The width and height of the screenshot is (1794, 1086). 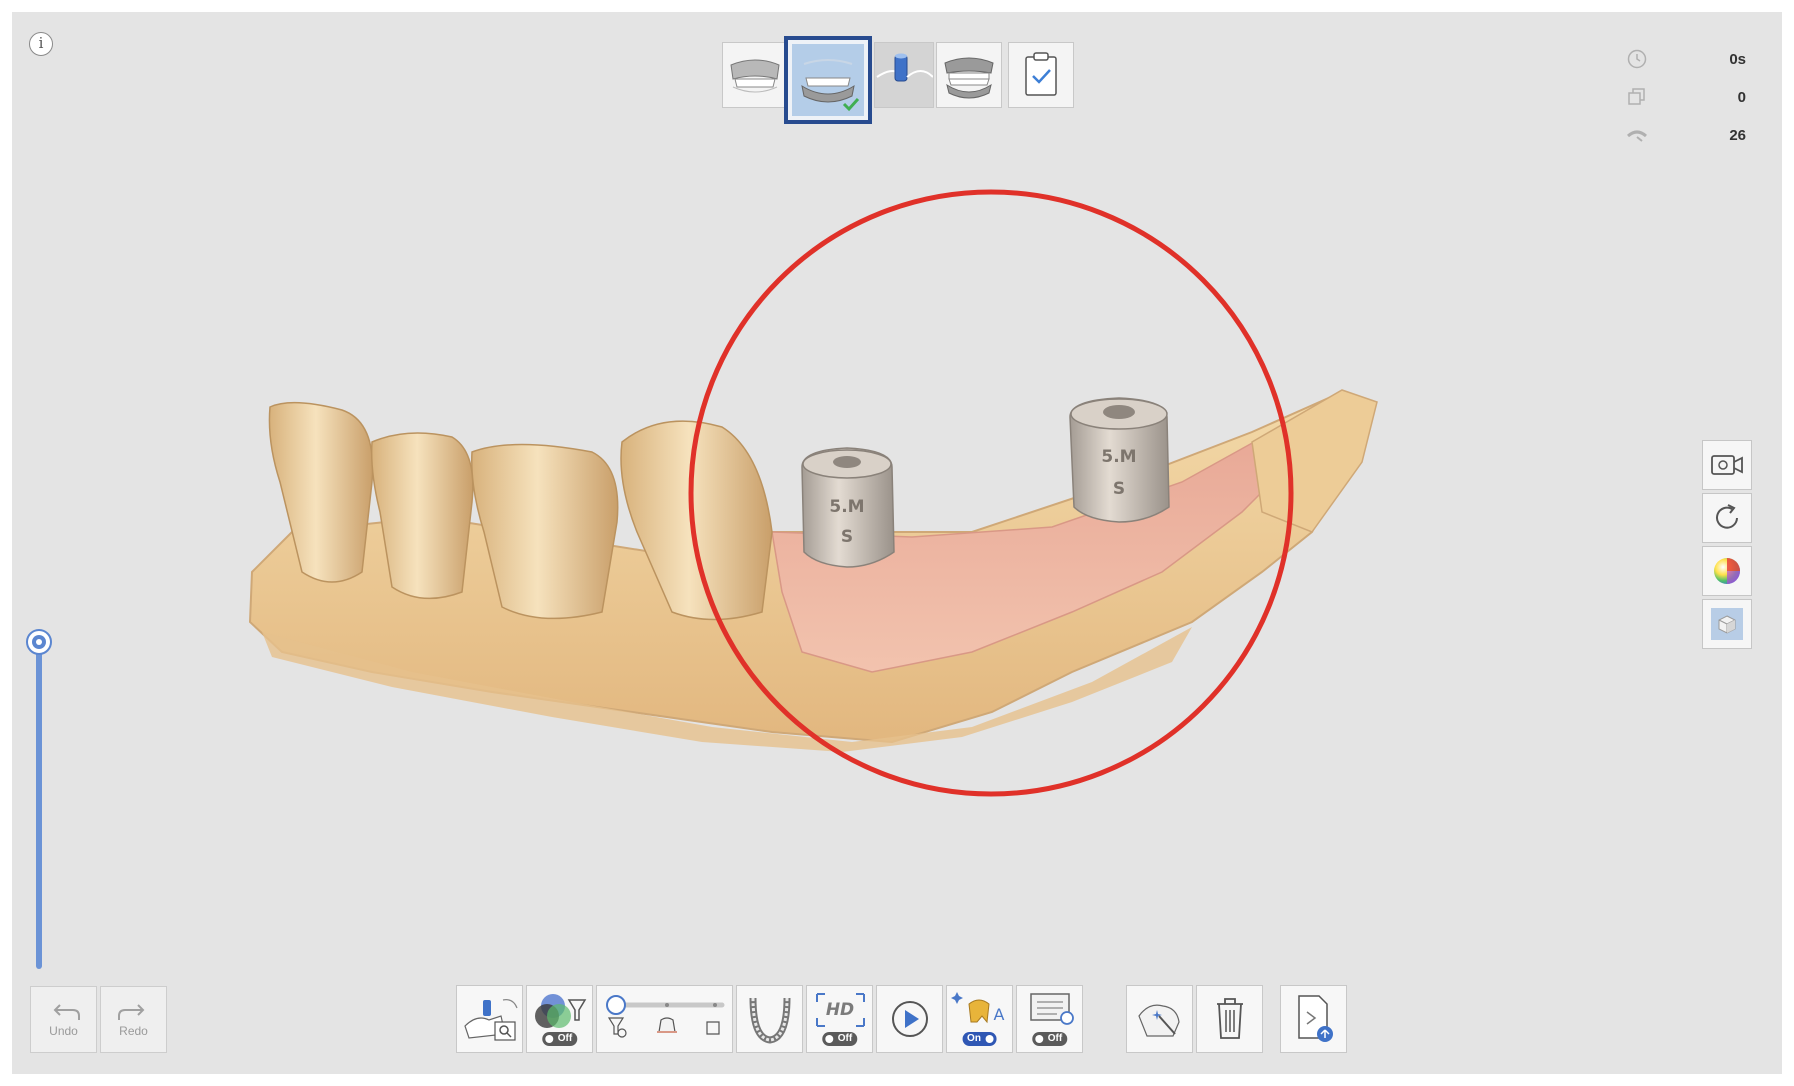 I want to click on hd-label: HD, so click(x=840, y=1010).